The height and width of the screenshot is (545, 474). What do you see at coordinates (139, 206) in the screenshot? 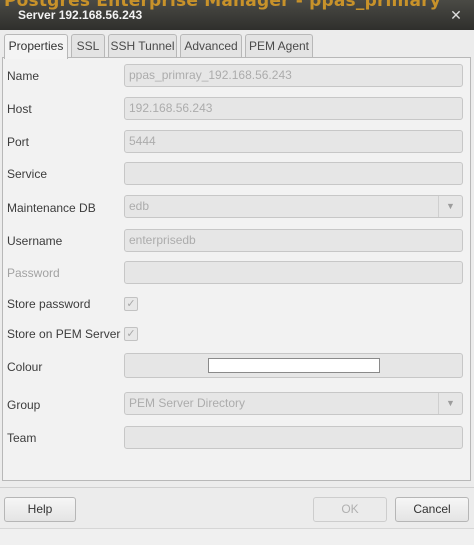
I see `maintenance-db-value: edb` at bounding box center [139, 206].